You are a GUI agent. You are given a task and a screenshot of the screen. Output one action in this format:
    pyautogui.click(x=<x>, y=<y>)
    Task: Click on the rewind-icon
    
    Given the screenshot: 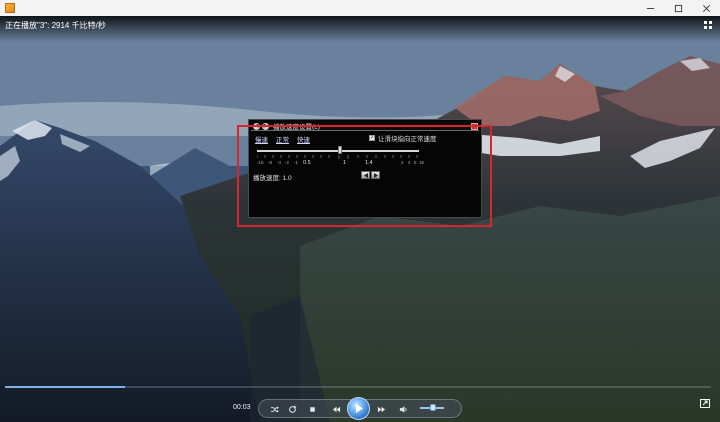 What is the action you would take?
    pyautogui.click(x=336, y=409)
    